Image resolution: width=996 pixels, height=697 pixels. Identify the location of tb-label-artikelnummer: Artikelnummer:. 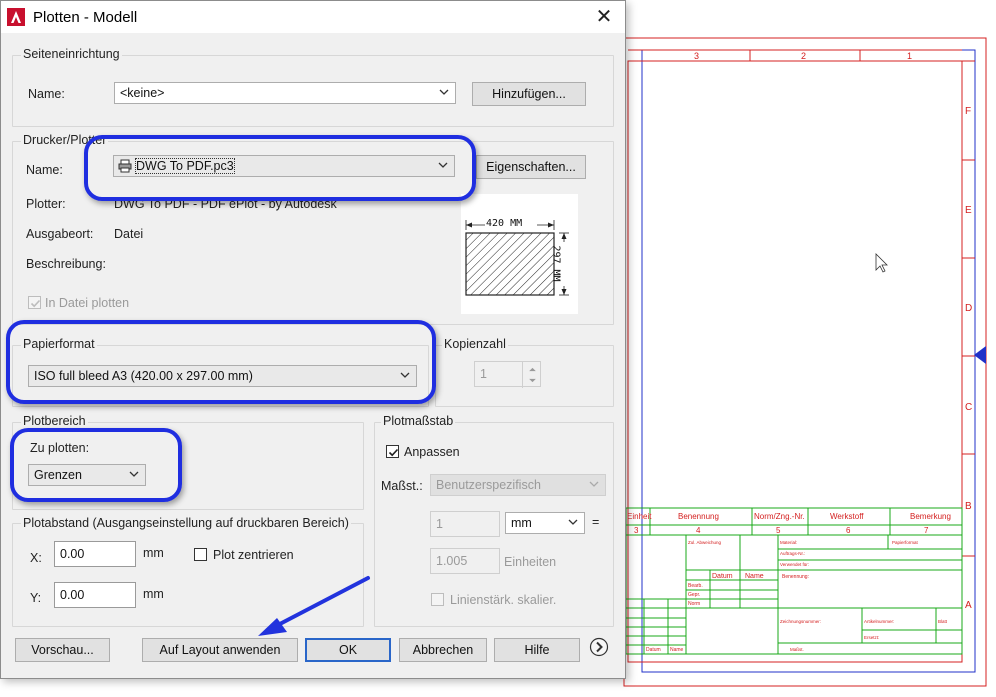
(879, 621).